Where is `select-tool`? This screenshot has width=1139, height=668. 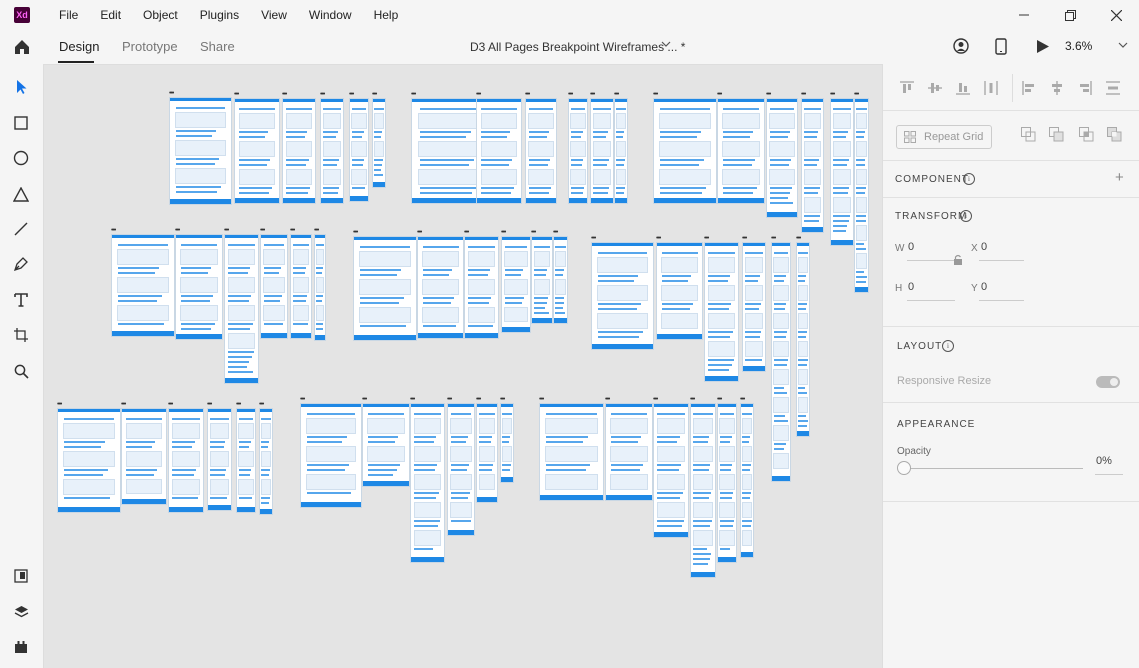 select-tool is located at coordinates (21, 87).